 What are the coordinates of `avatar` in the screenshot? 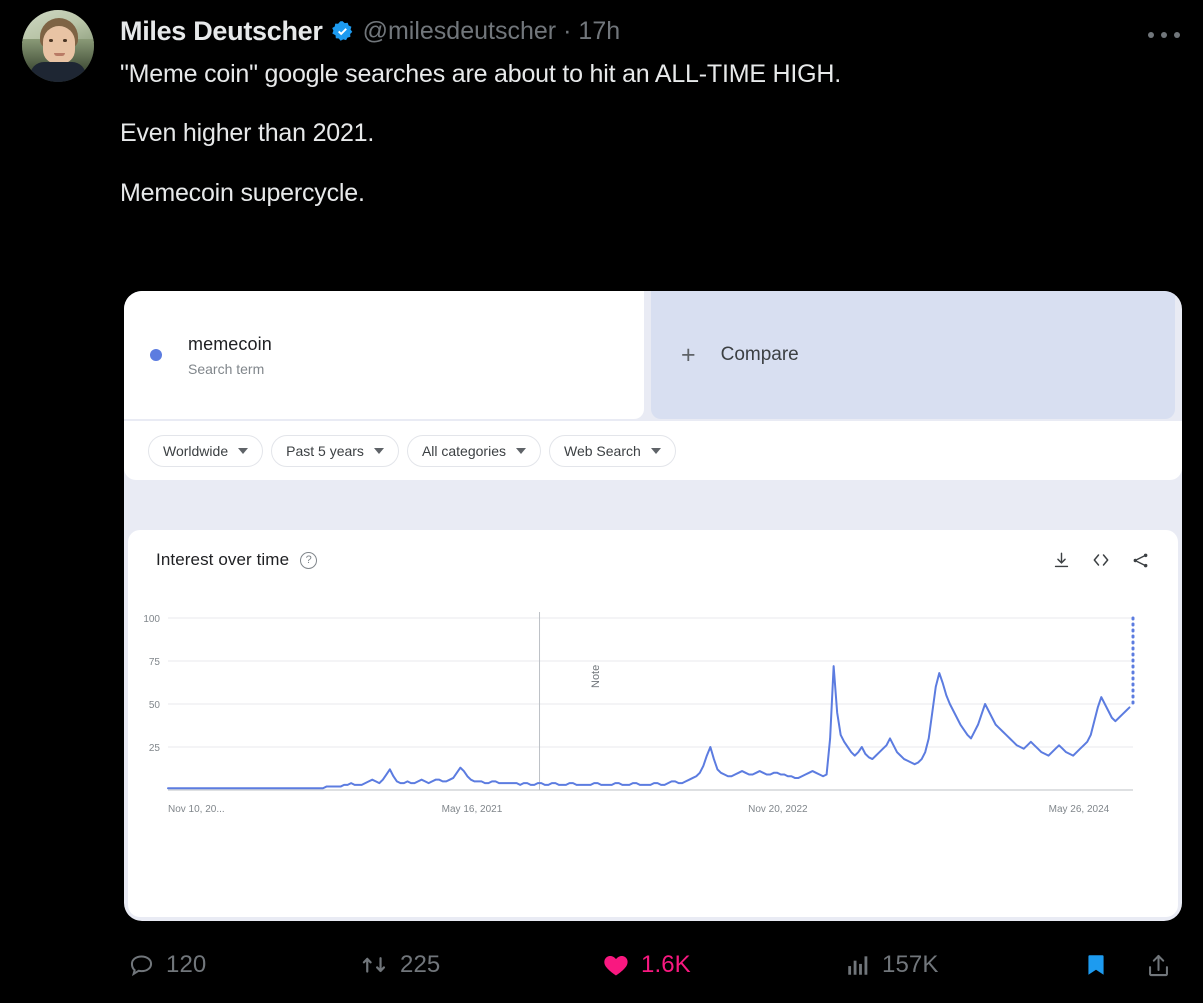 It's located at (58, 46).